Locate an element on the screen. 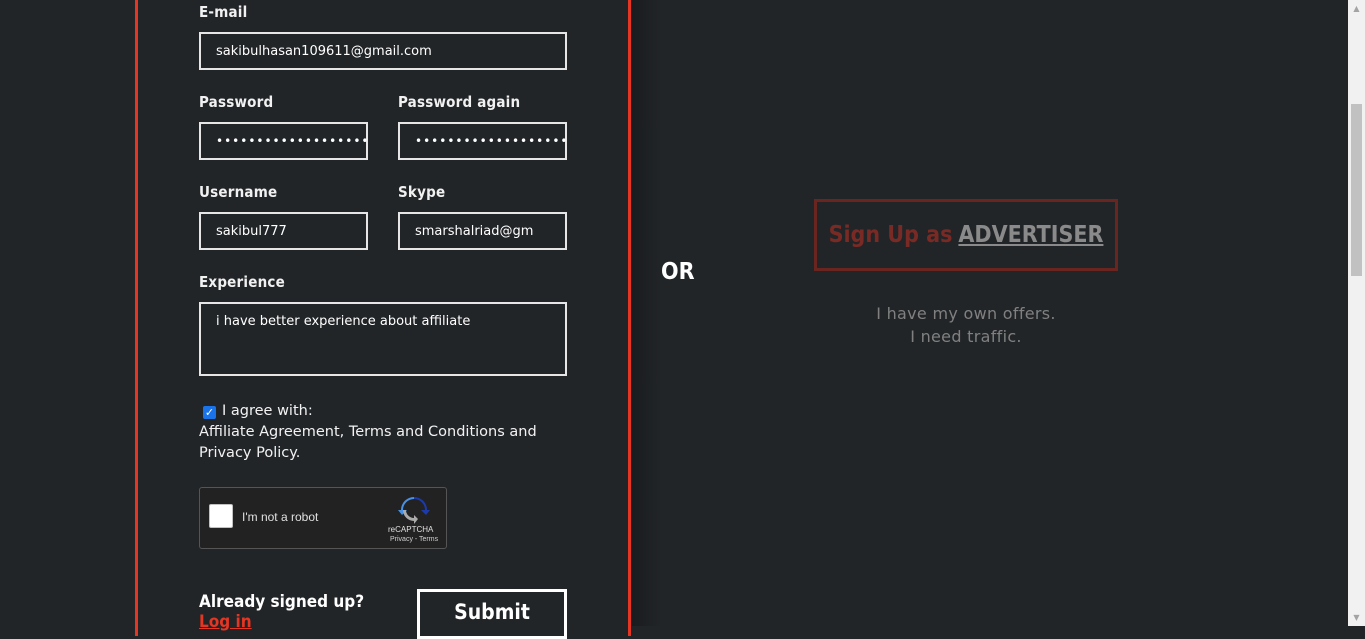  submit-button: Submit is located at coordinates (492, 614).